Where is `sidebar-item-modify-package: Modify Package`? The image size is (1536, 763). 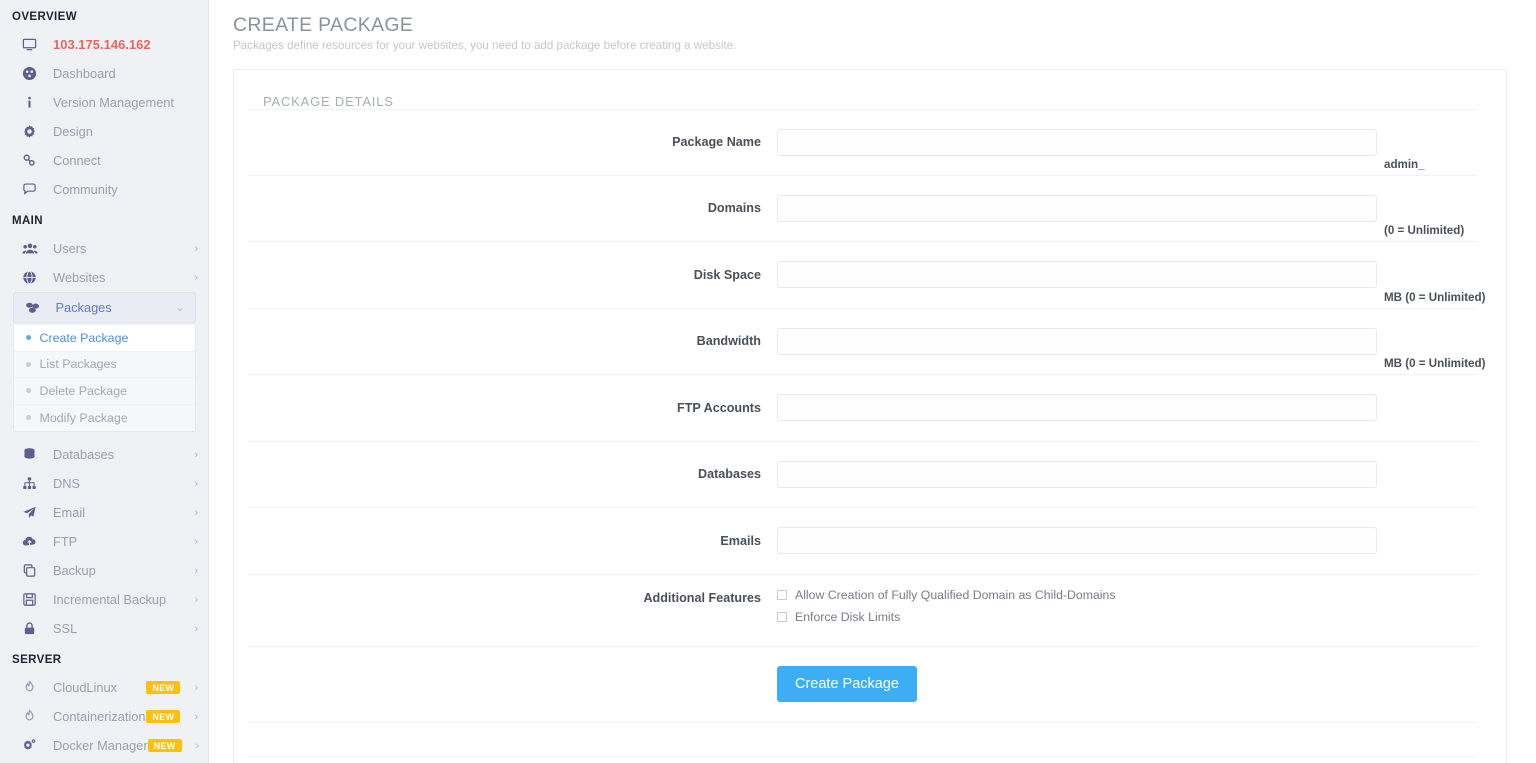 sidebar-item-modify-package: Modify Package is located at coordinates (104, 417).